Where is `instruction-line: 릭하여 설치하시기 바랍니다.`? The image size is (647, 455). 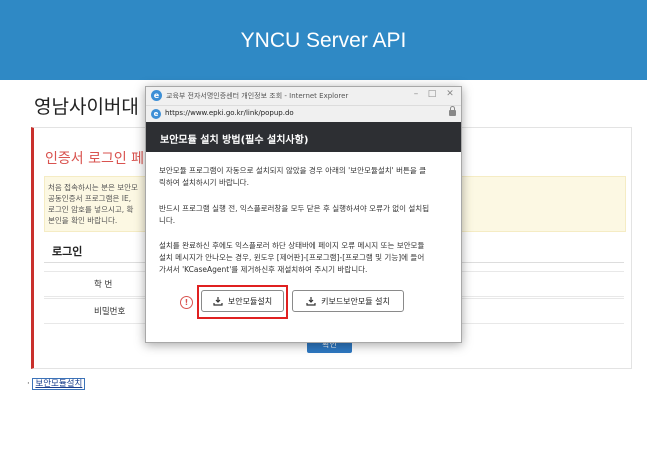
instruction-line: 릭하여 설치하시기 바랍니다. is located at coordinates (204, 182).